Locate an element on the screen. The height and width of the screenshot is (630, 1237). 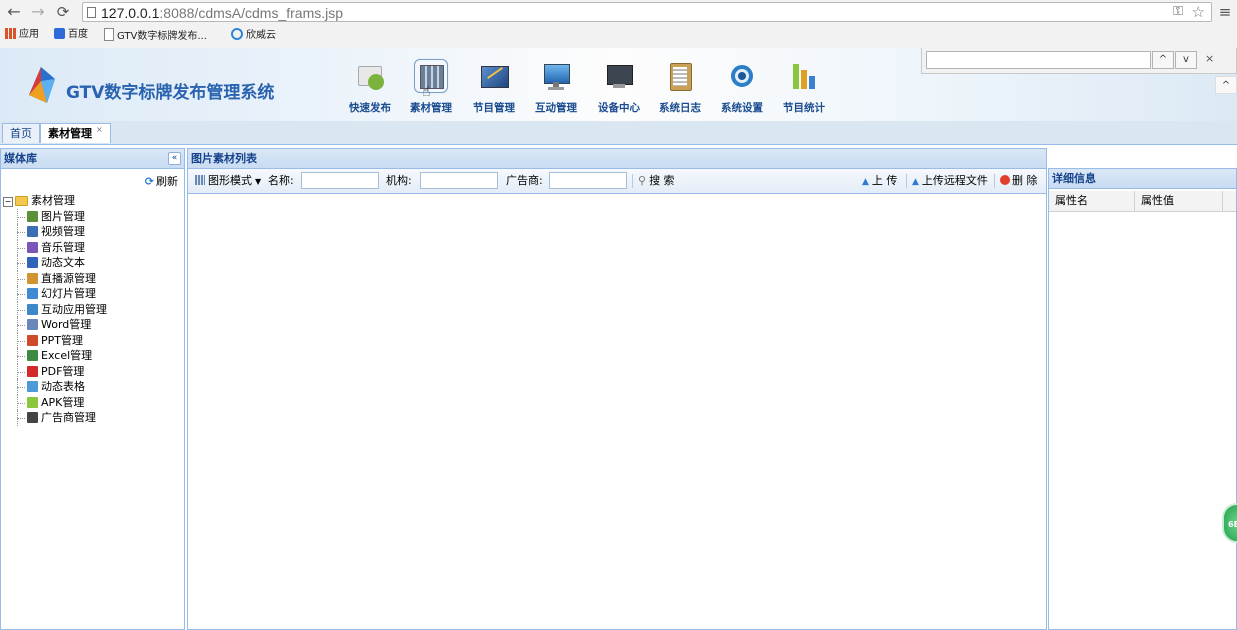
tab-close-icon: × is located at coordinates (99, 129).